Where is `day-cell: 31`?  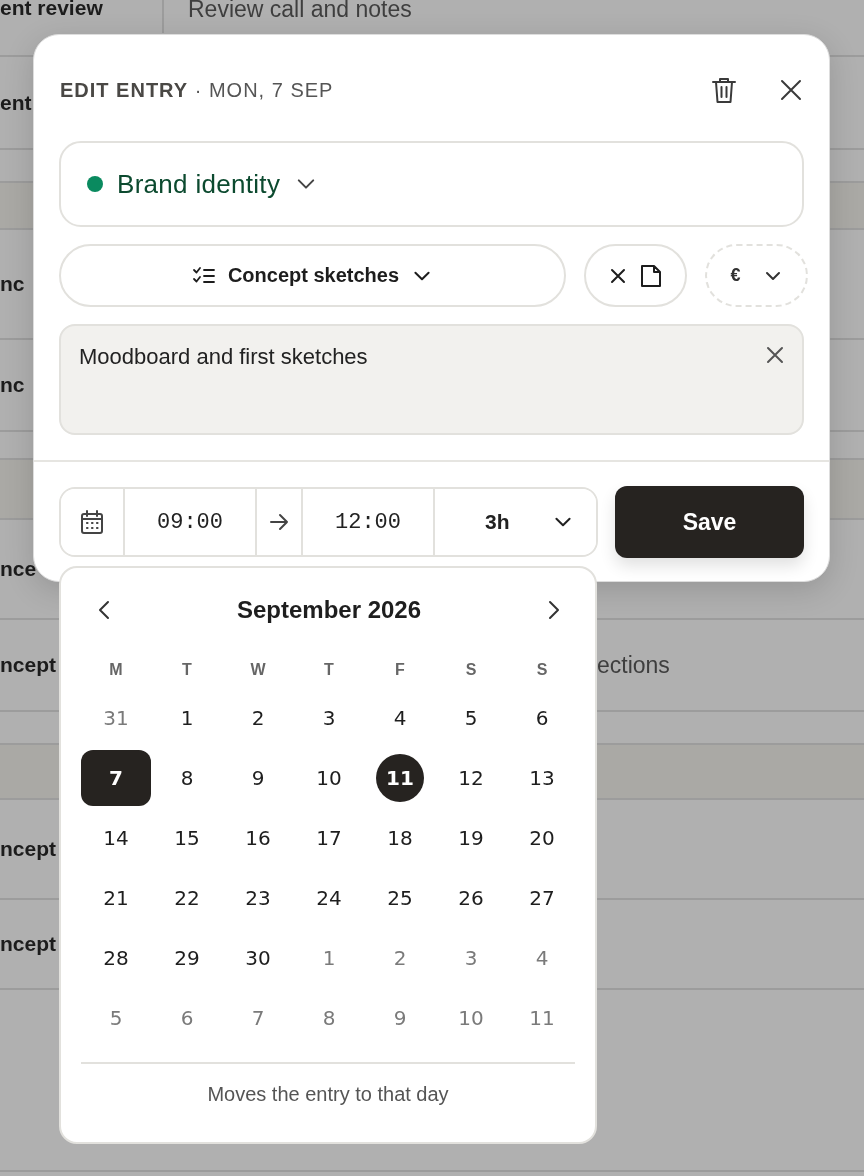
day-cell: 31 is located at coordinates (116, 718).